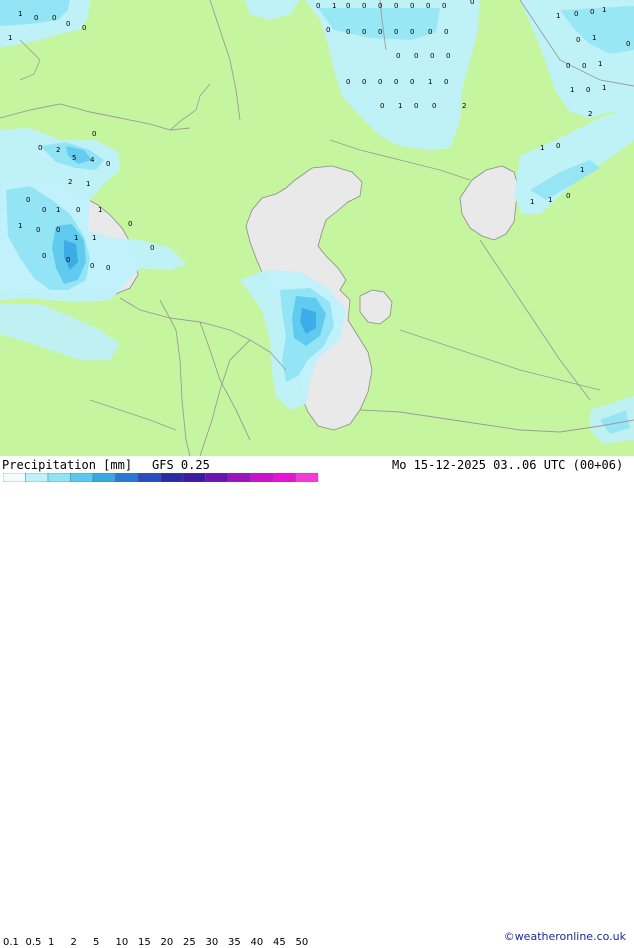 Image resolution: width=634 pixels, height=948 pixels. Describe the element at coordinates (234, 942) in the screenshot. I see `color-scale-tick-label: 35` at that location.